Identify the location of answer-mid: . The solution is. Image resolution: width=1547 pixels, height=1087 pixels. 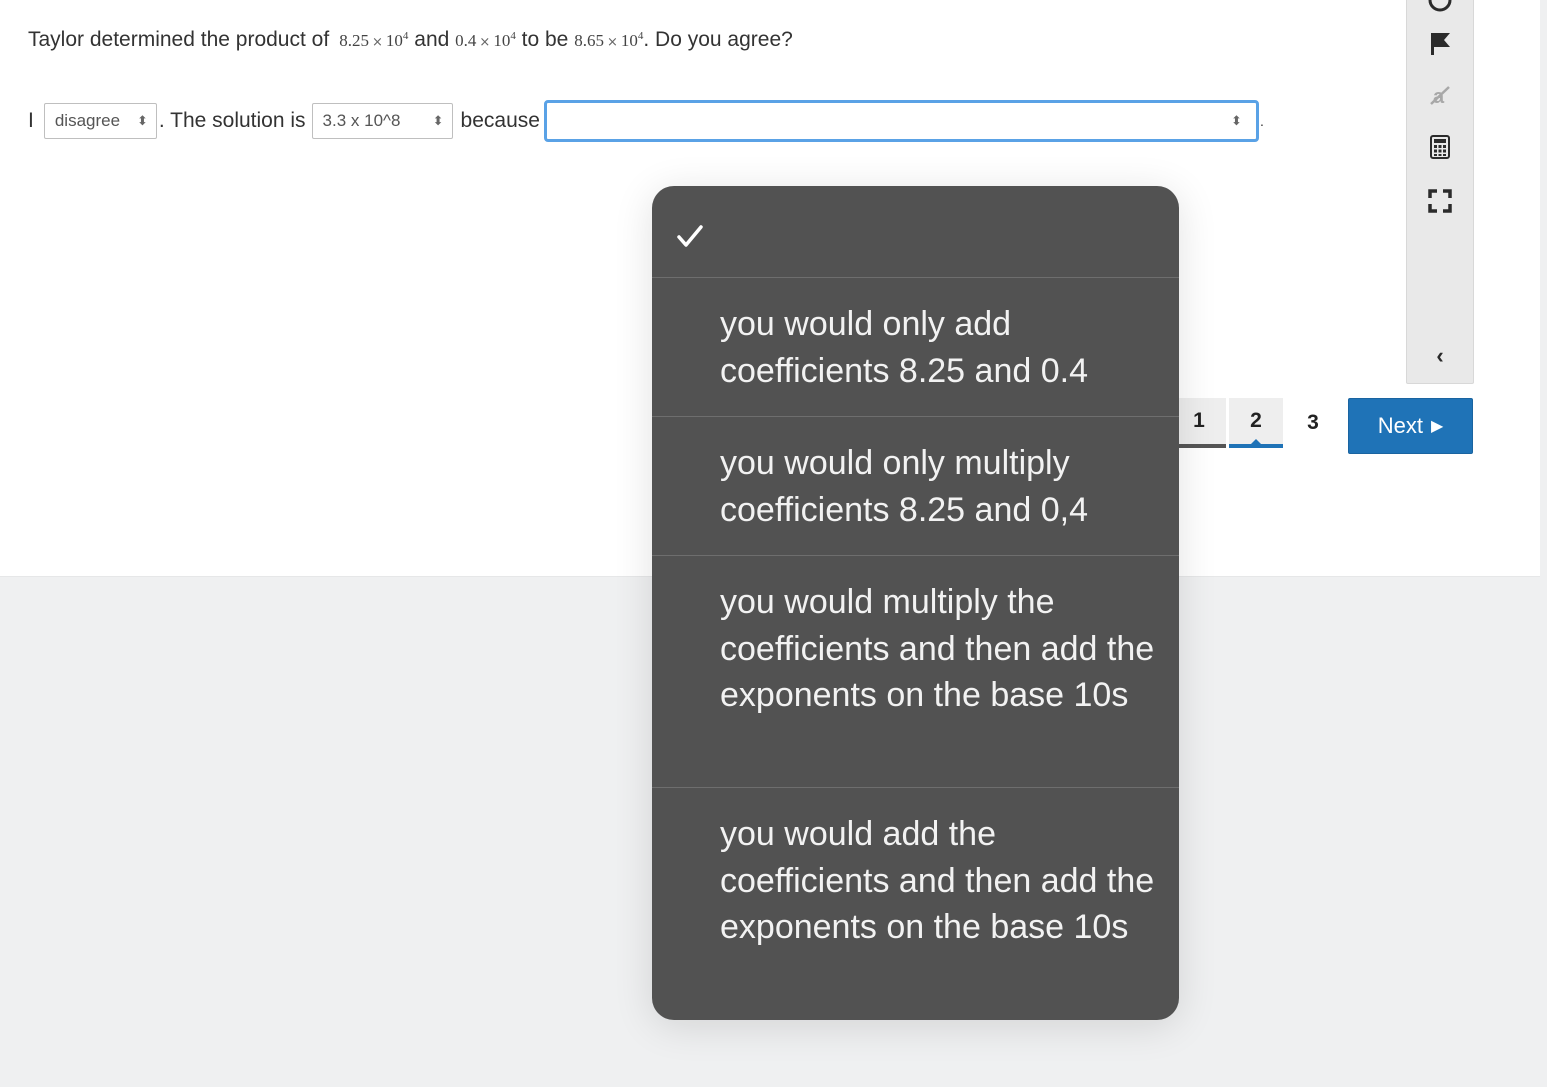
(232, 120).